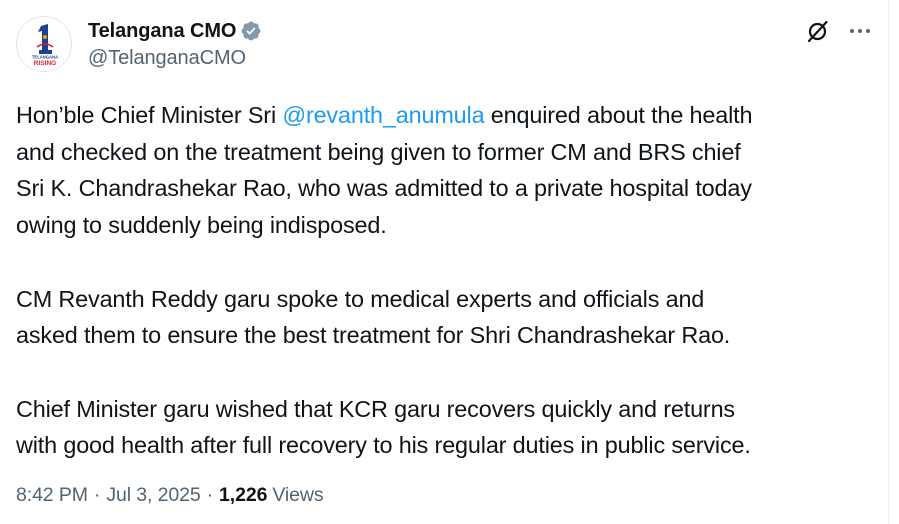 The width and height of the screenshot is (899, 524). Describe the element at coordinates (860, 31) in the screenshot. I see `more-options-icon` at that location.